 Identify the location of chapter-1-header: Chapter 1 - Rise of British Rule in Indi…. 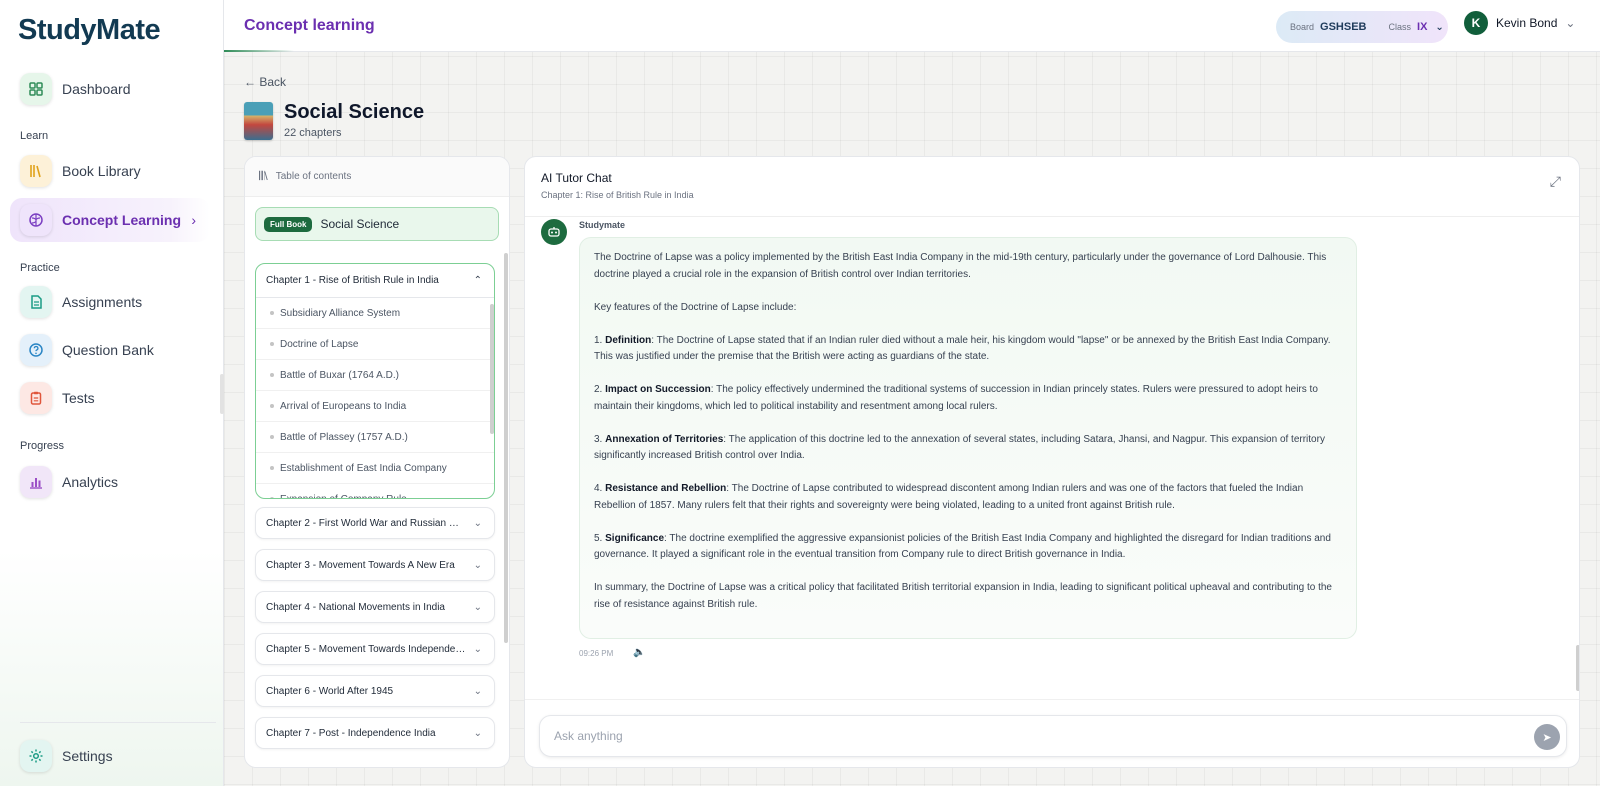
(375, 281).